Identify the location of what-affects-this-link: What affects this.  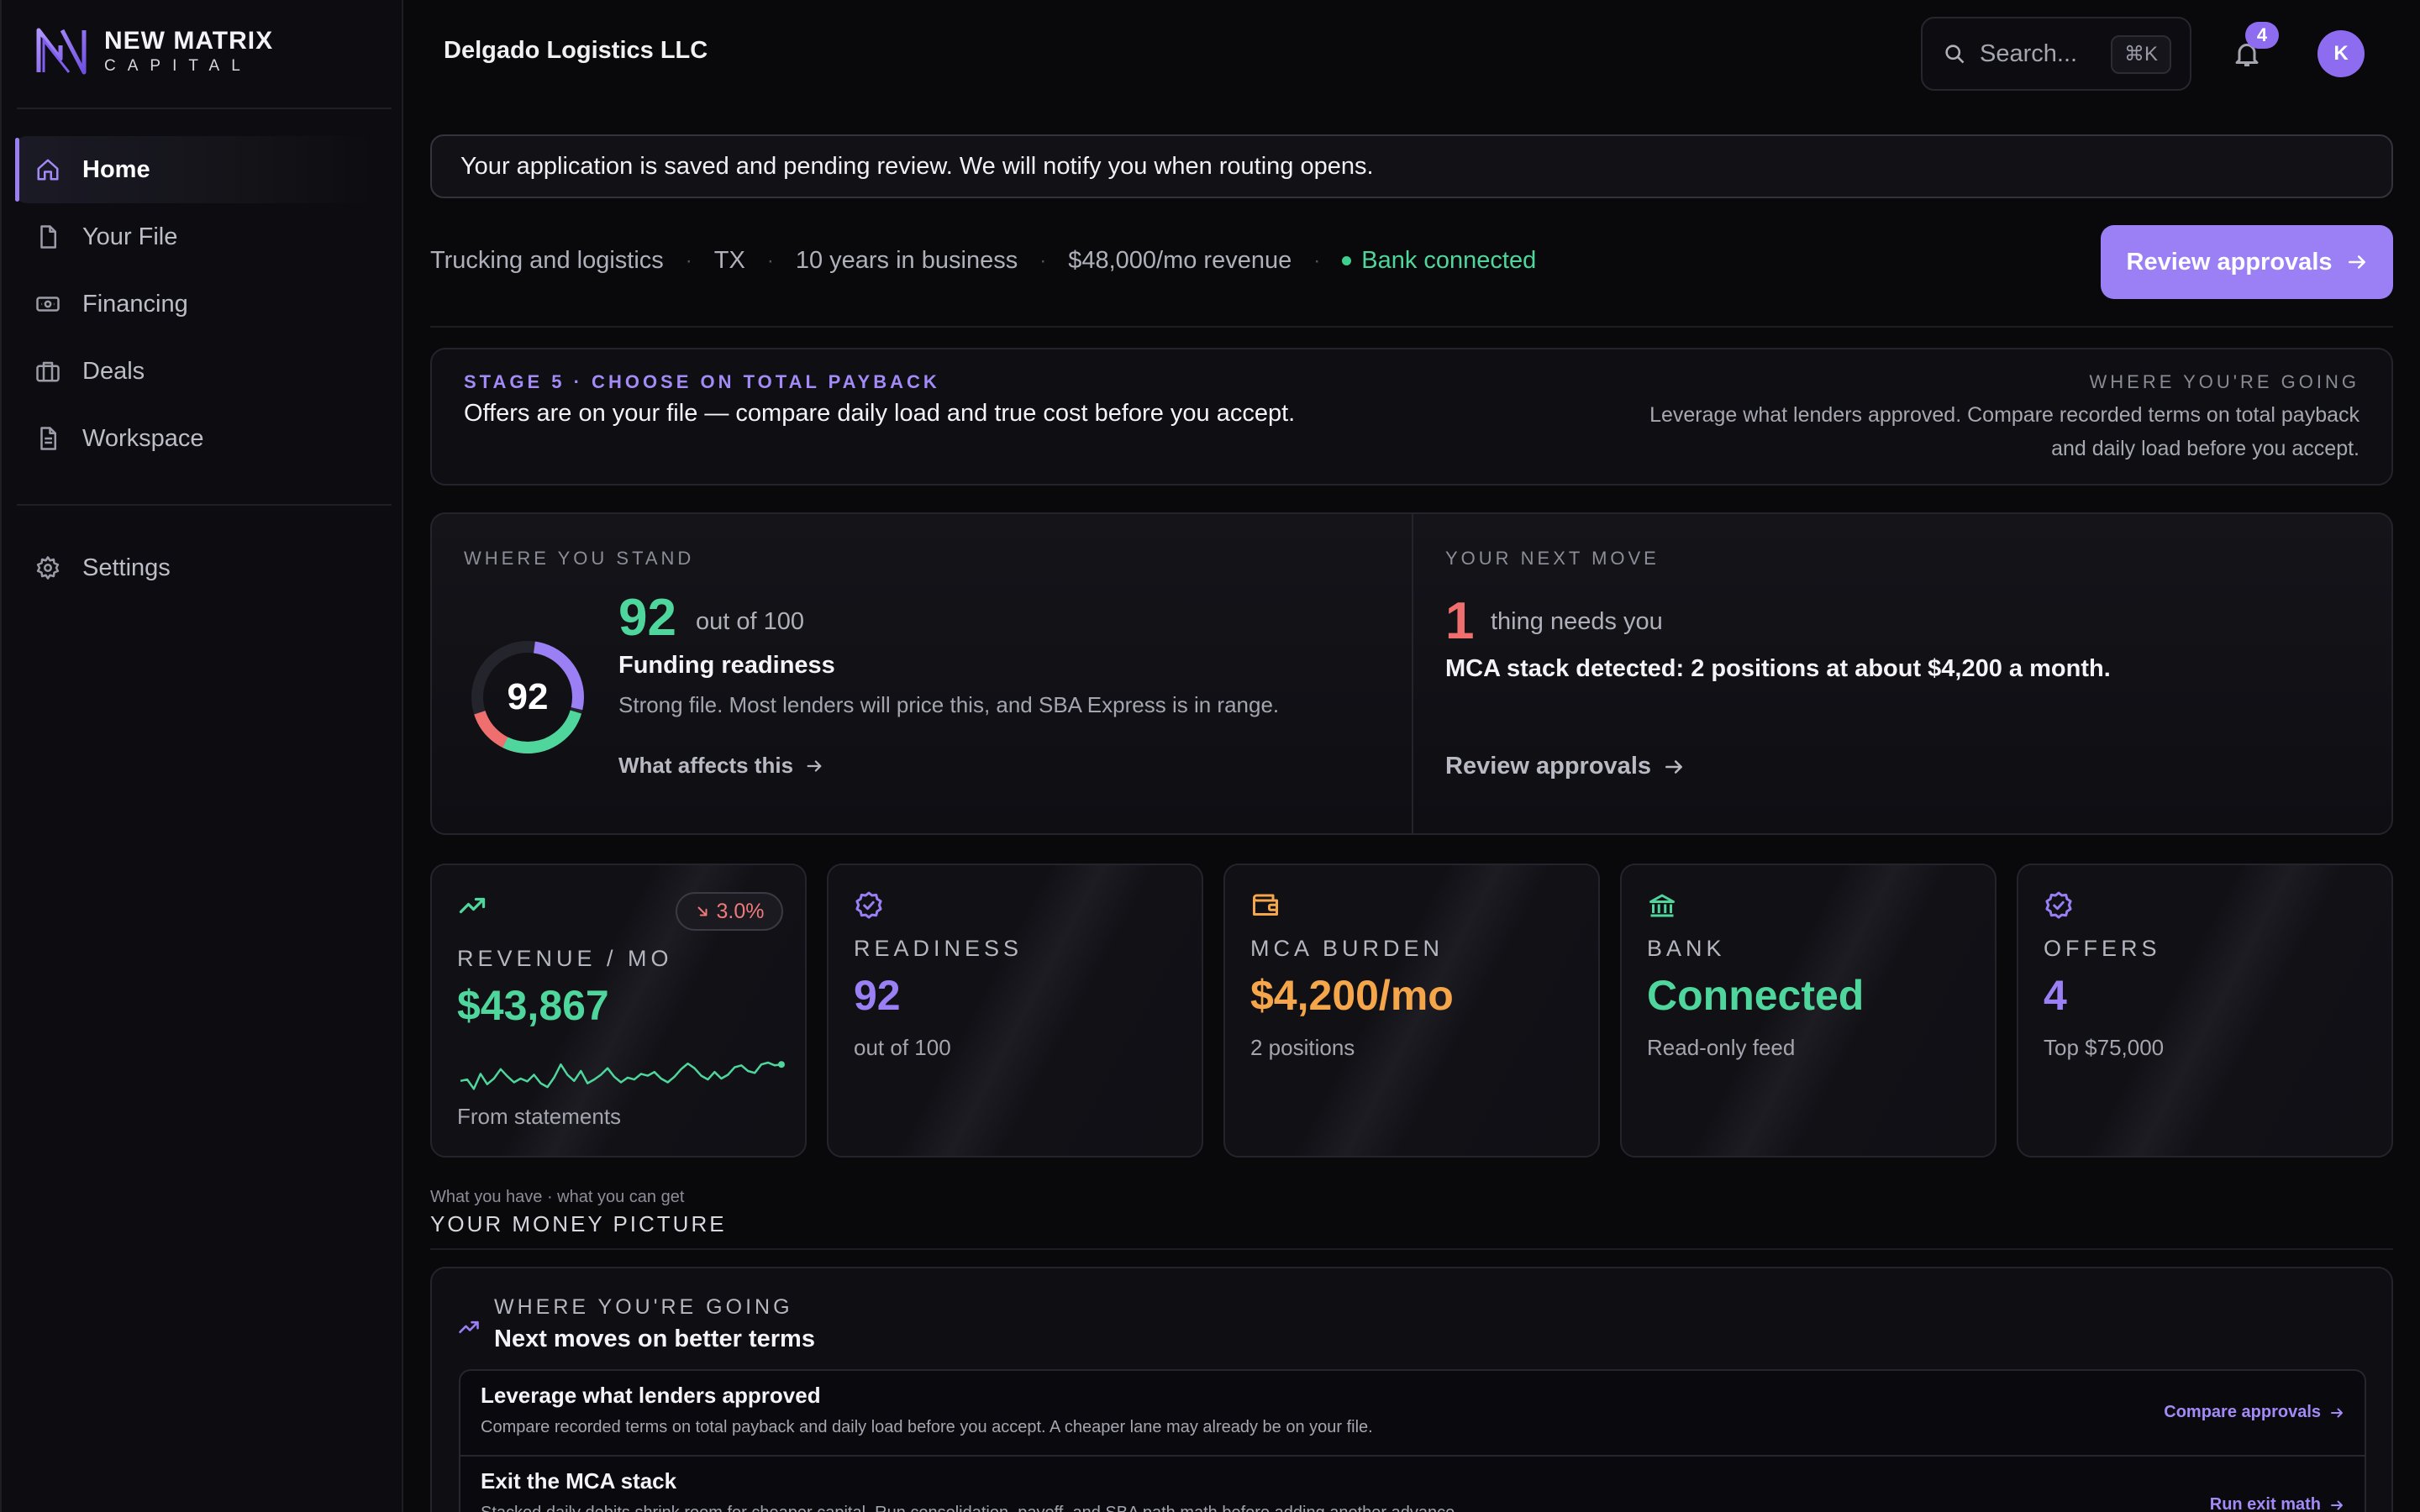
(720, 766).